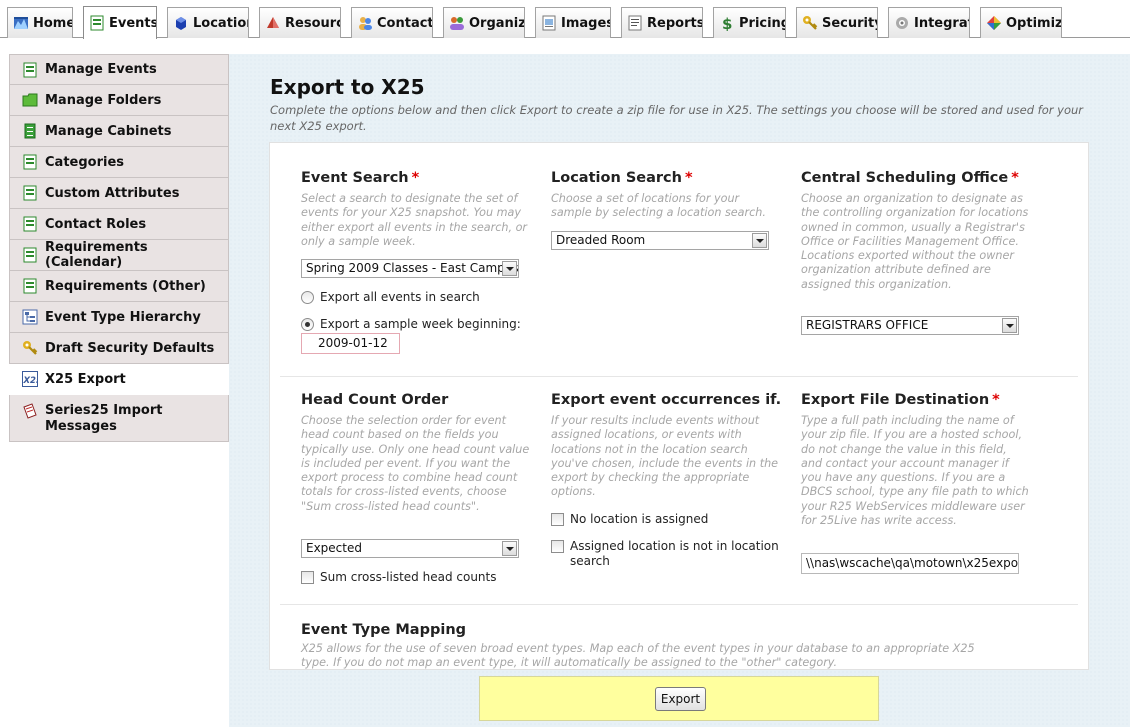  Describe the element at coordinates (30, 224) in the screenshot. I see `contact-roles-icon` at that location.